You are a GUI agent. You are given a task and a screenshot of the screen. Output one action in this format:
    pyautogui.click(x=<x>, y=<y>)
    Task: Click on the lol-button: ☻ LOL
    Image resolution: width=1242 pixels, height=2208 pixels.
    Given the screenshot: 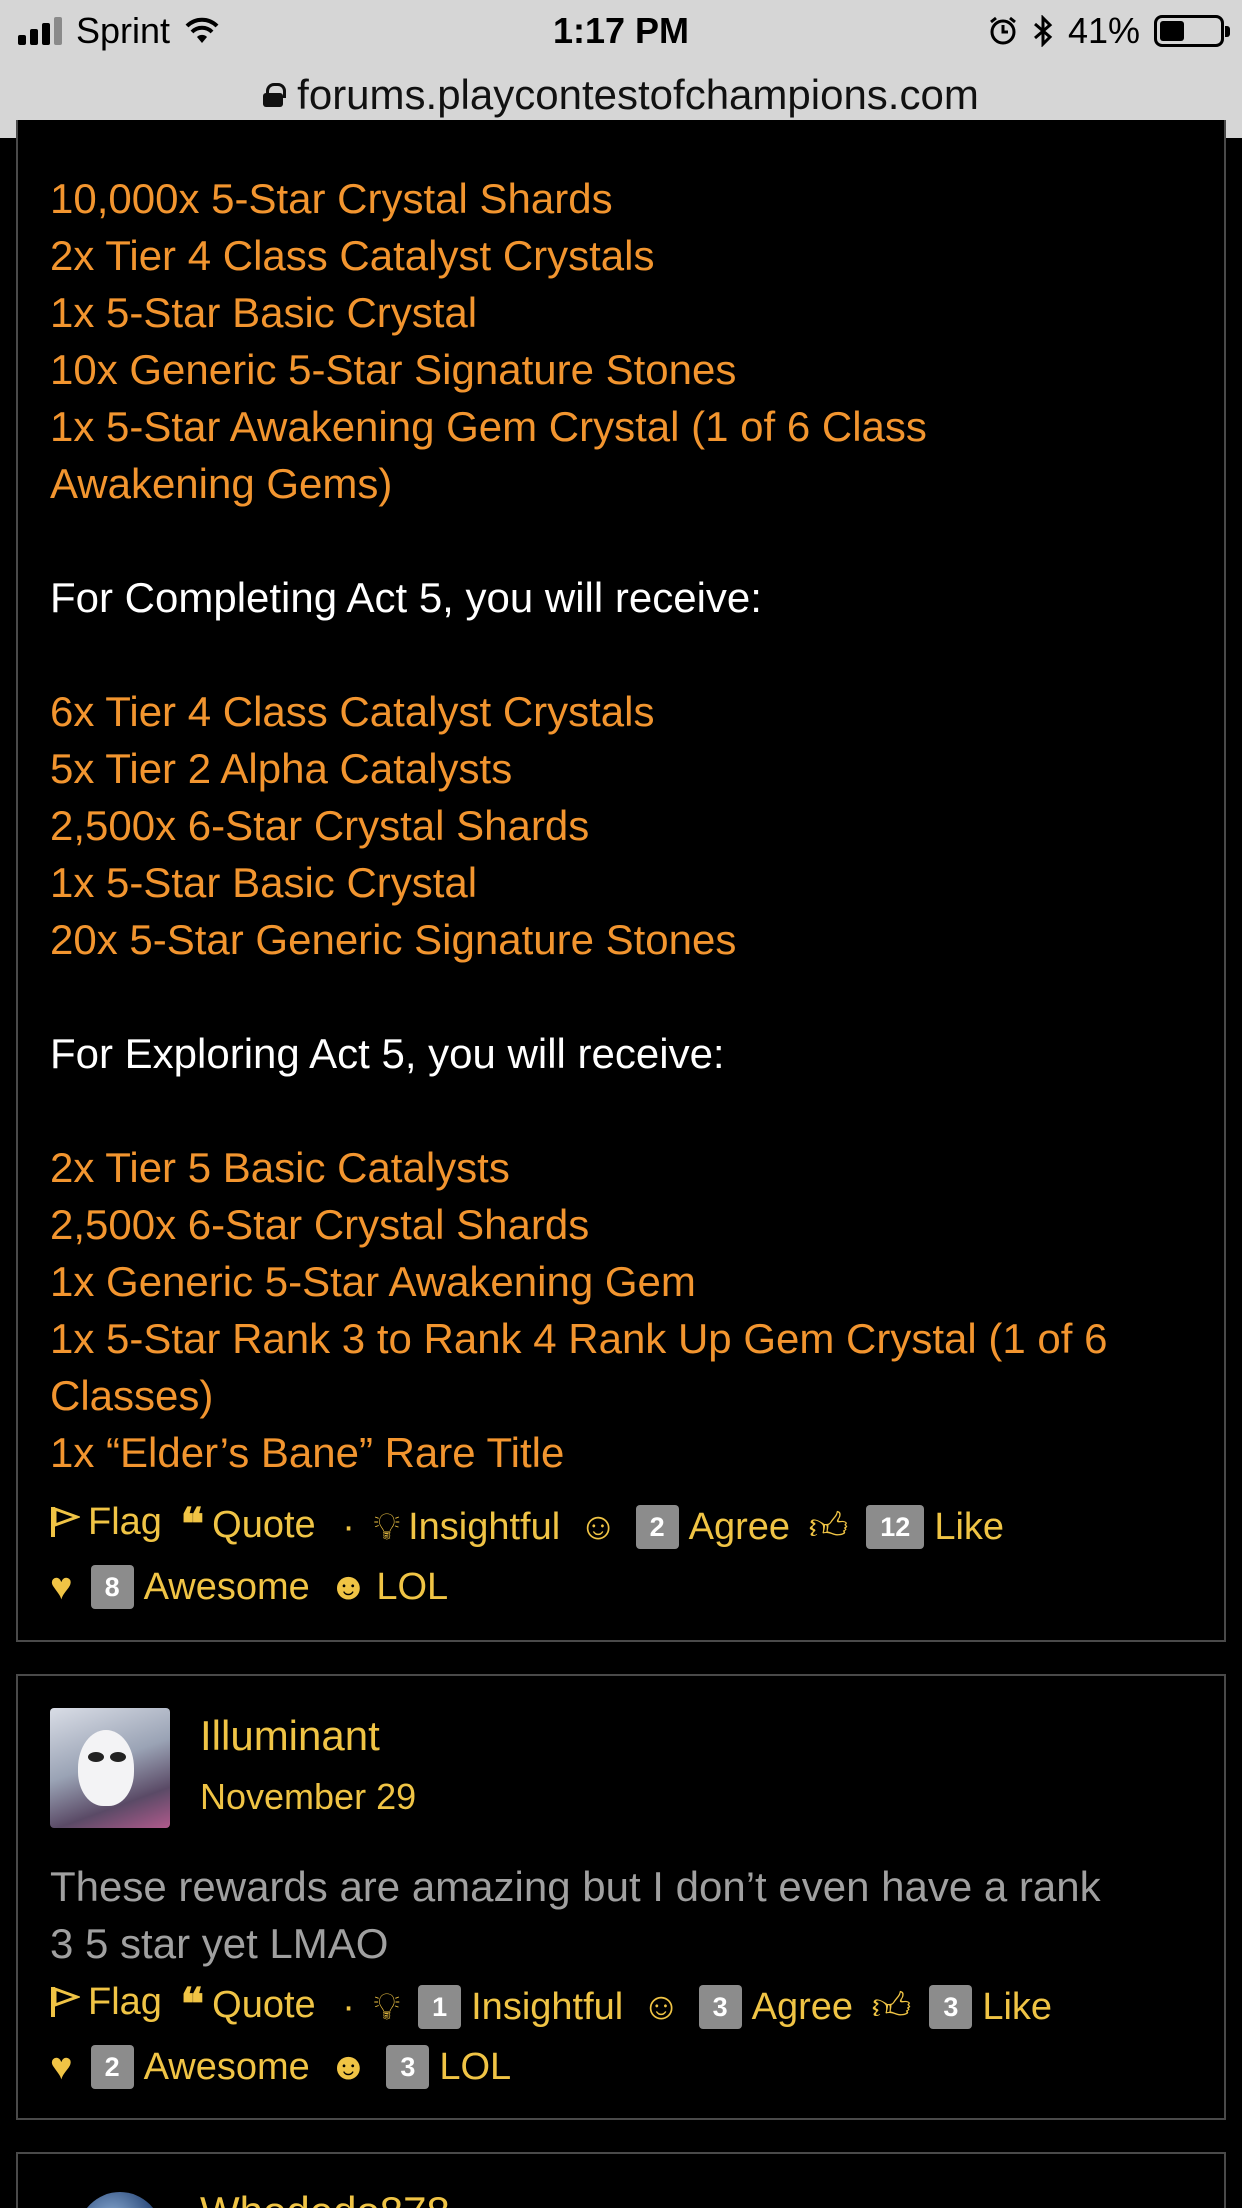 What is the action you would take?
    pyautogui.click(x=388, y=1587)
    